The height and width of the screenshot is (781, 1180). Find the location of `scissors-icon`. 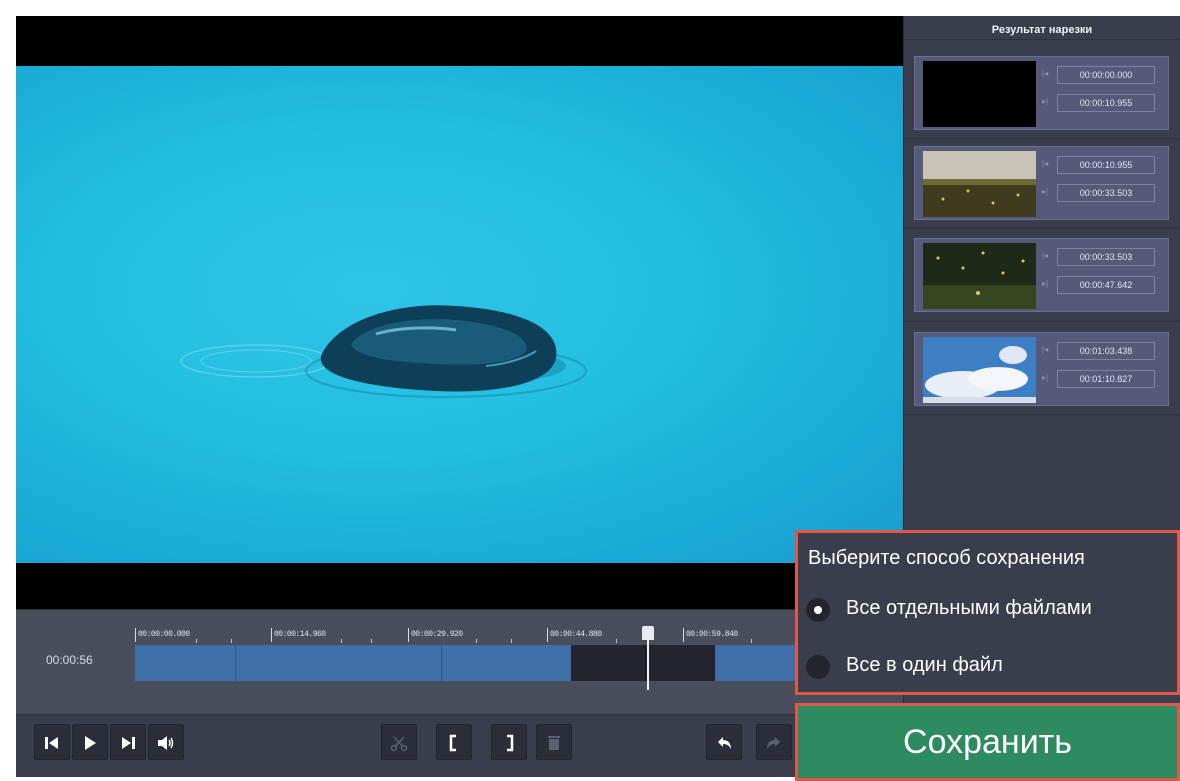

scissors-icon is located at coordinates (399, 744).